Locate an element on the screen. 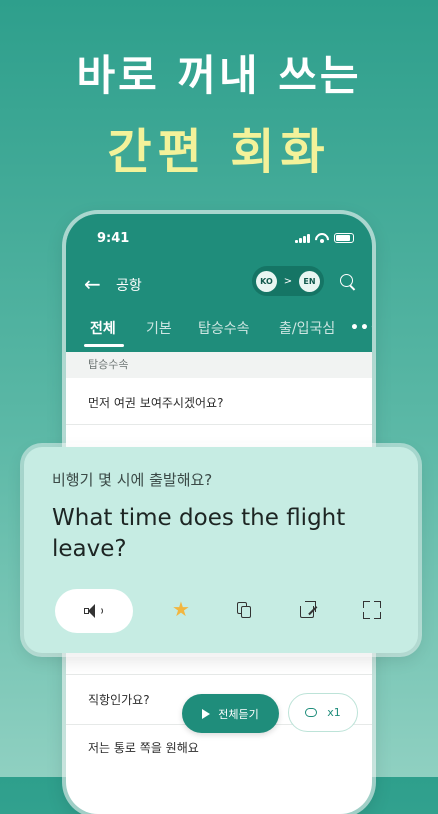  play-all-label: 전체듣기 is located at coordinates (238, 714).